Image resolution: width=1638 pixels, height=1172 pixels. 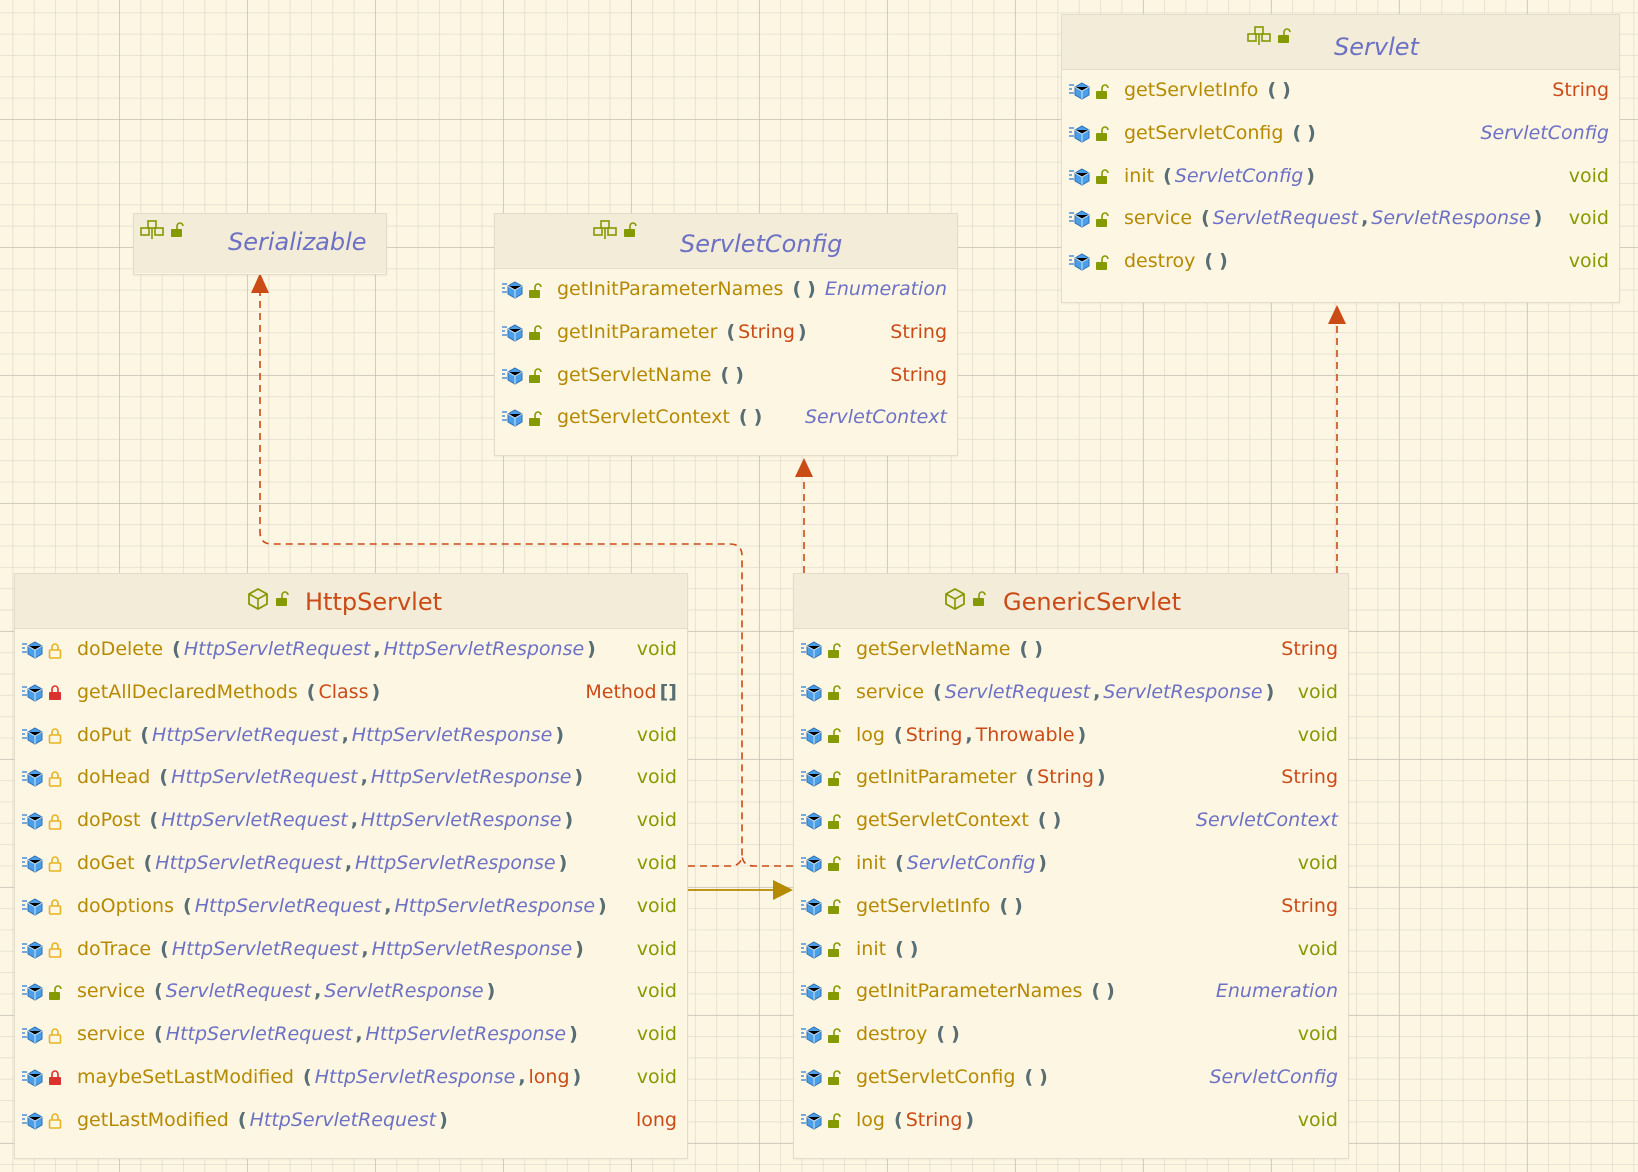 What do you see at coordinates (969, 991) in the screenshot?
I see `method-name: getInitParameterNames` at bounding box center [969, 991].